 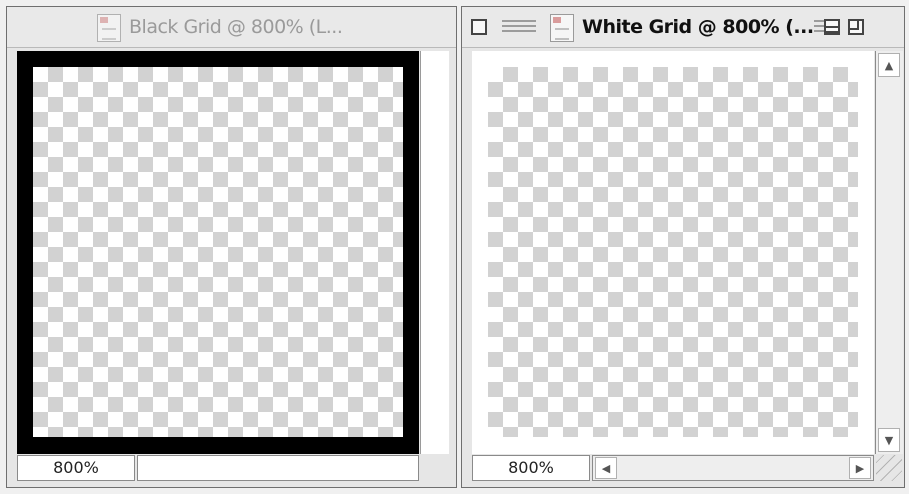 I want to click on left-vertical-scrollbar, so click(x=434, y=252).